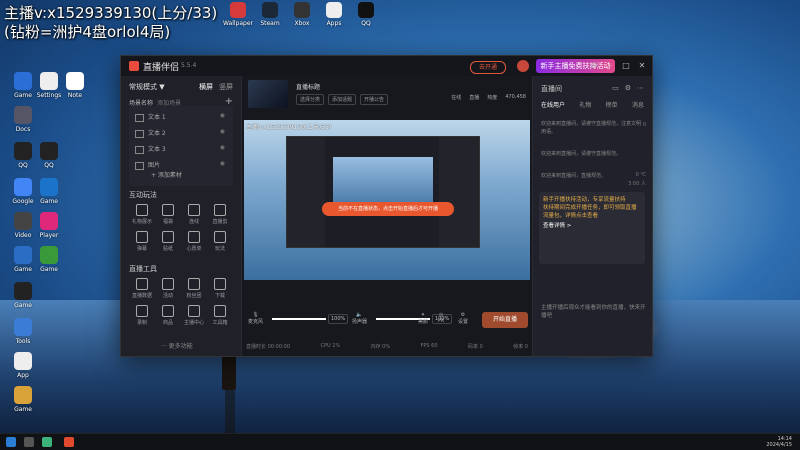 This screenshot has width=800, height=450. Describe the element at coordinates (142, 288) in the screenshot. I see `stats-button: 直播数据` at that location.